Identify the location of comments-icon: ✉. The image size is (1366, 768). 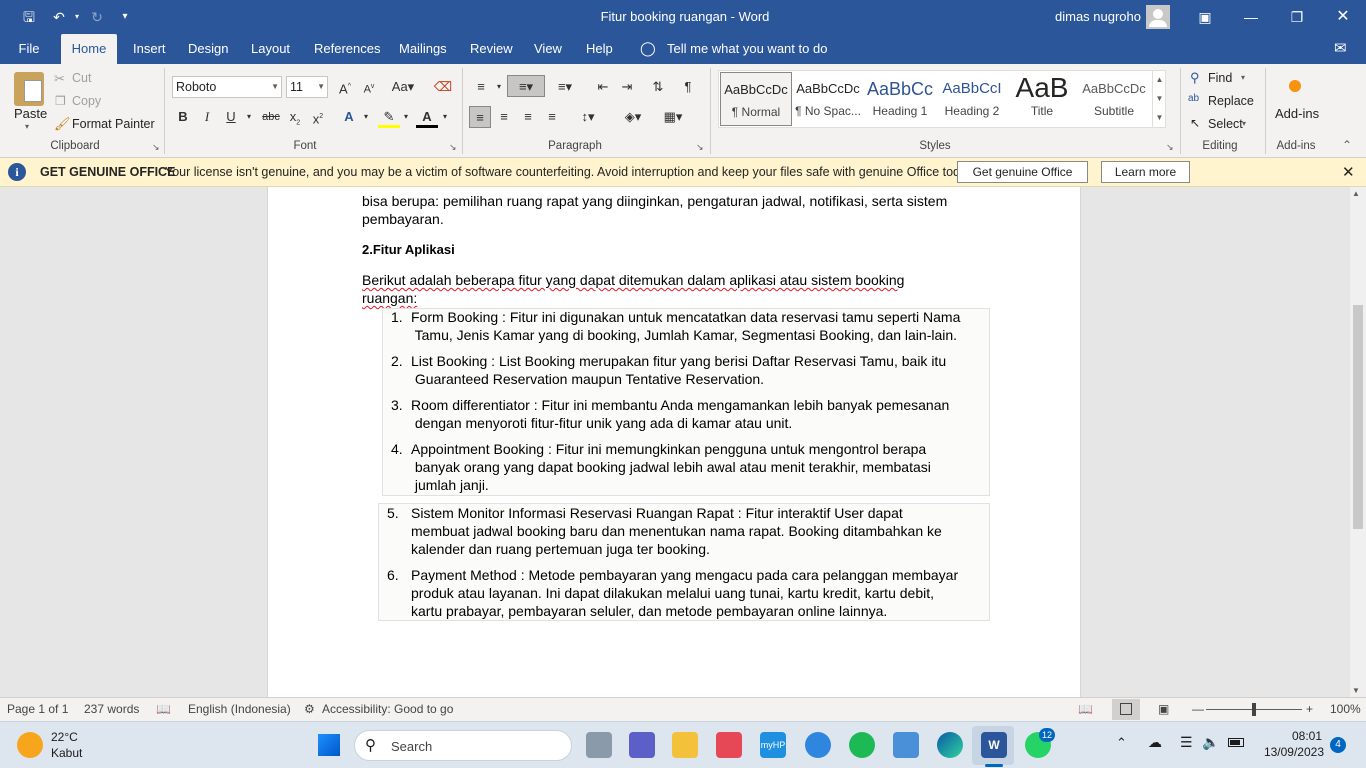
(1340, 48).